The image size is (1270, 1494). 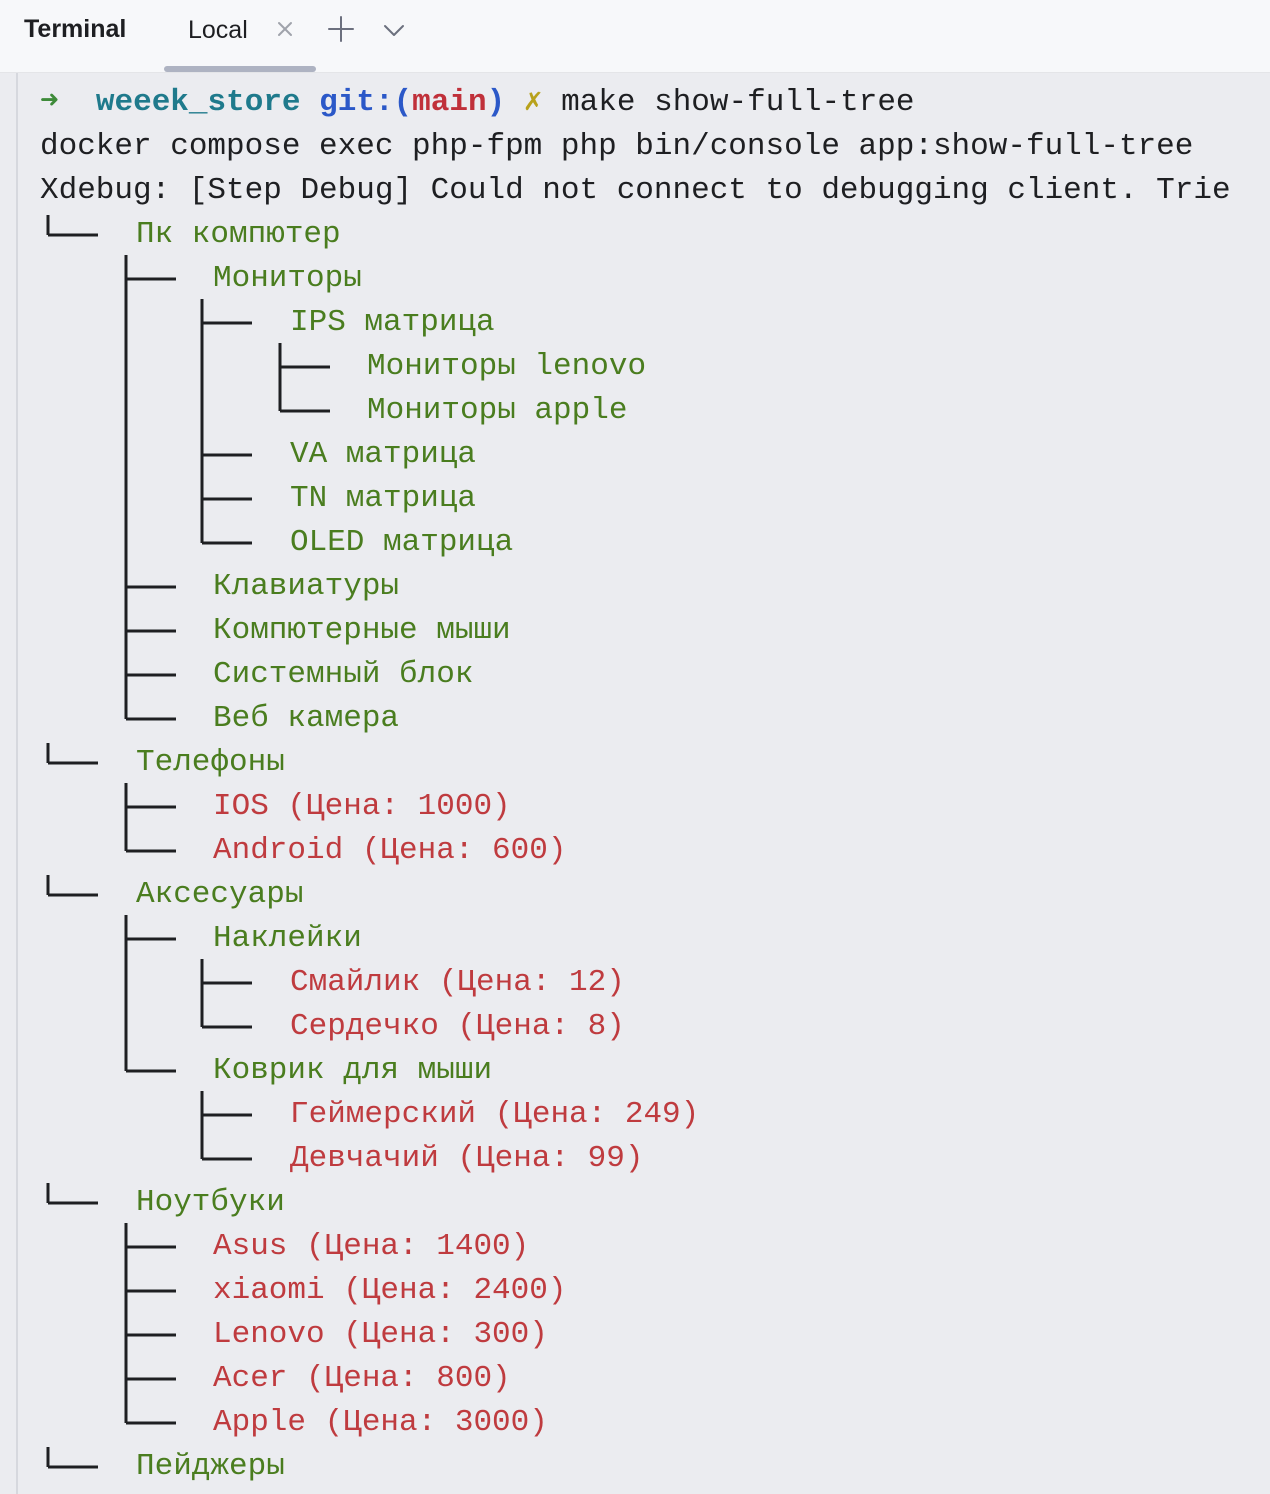 I want to click on tree-product-item: Смайлик (Цена: 12), so click(x=457, y=982).